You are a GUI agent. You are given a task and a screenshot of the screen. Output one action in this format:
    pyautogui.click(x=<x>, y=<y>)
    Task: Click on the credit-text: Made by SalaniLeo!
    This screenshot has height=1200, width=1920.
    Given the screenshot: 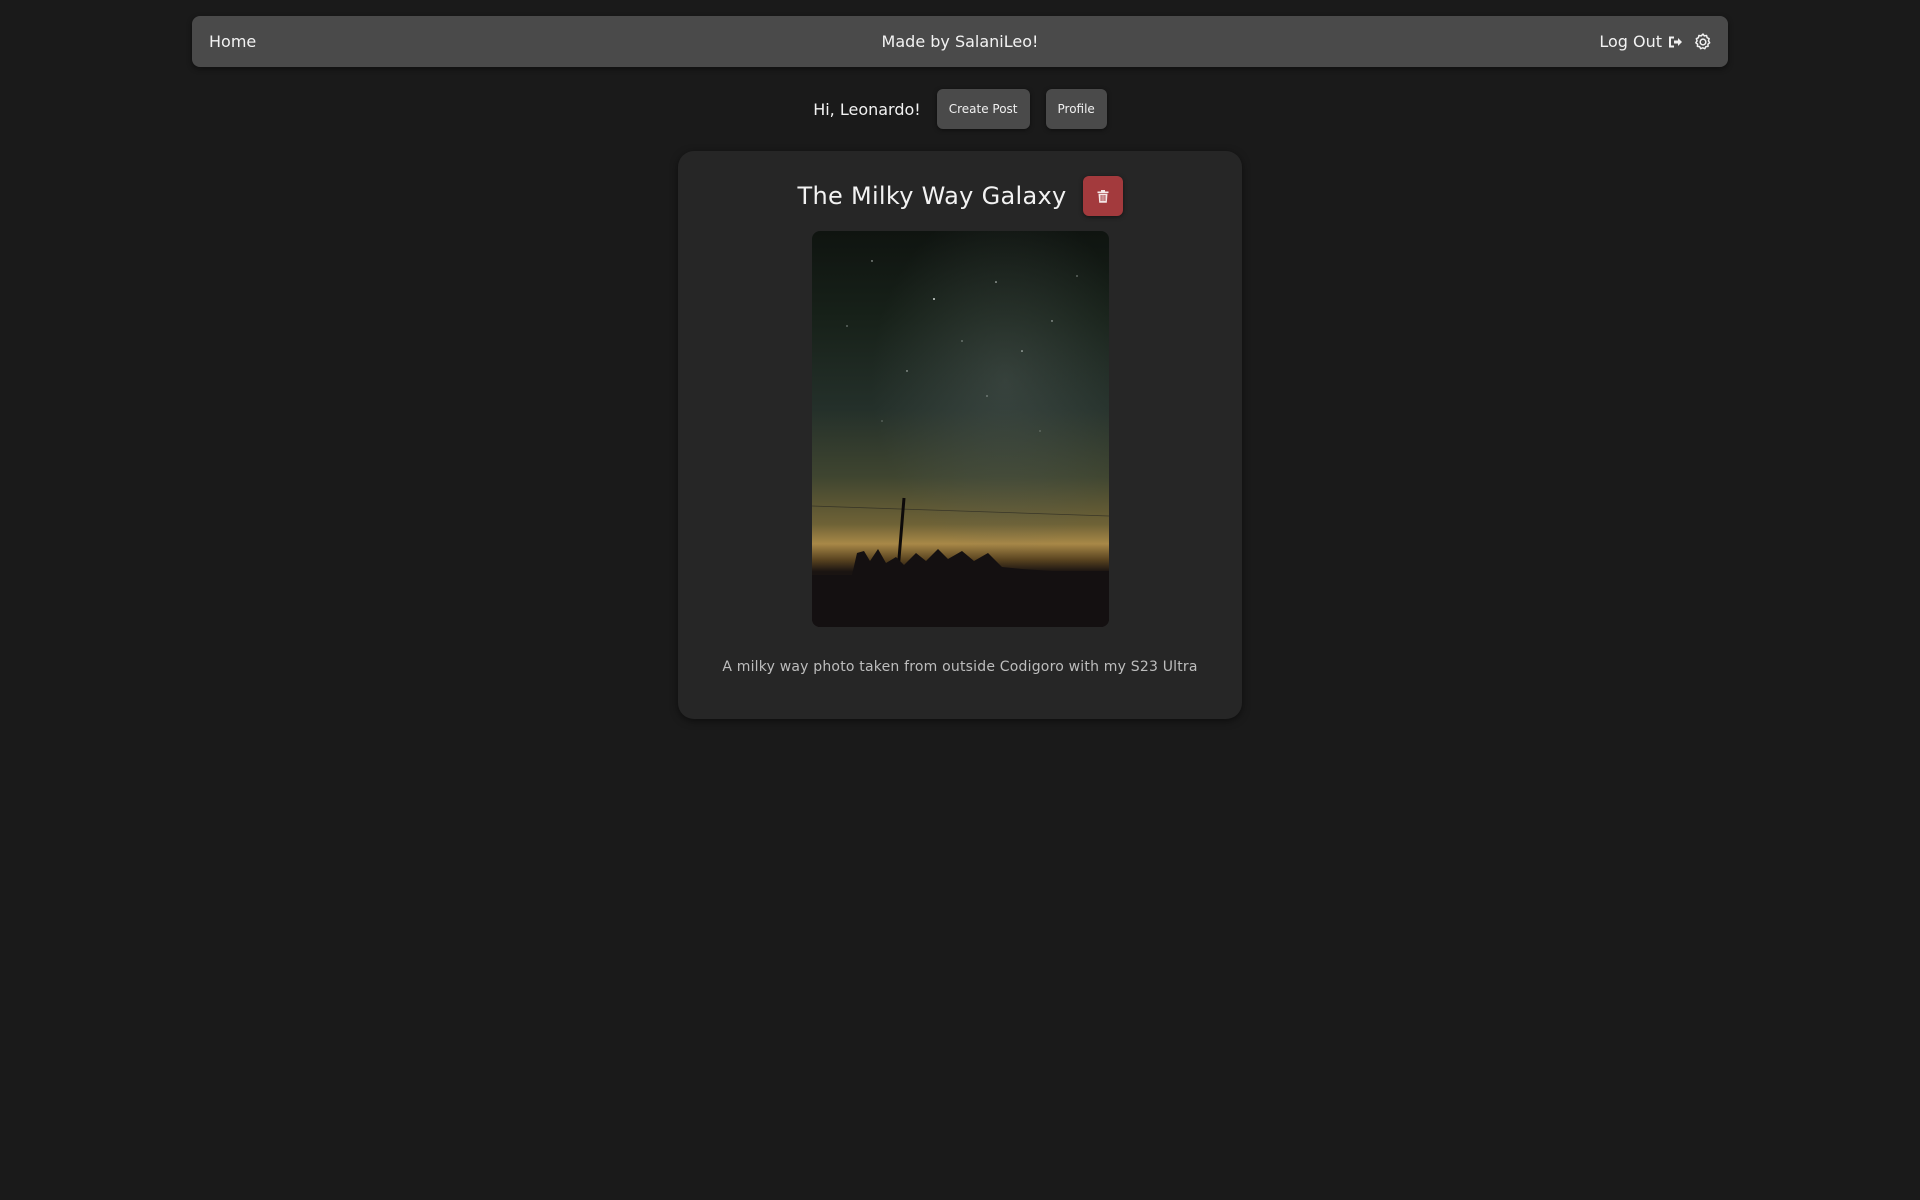 What is the action you would take?
    pyautogui.click(x=960, y=41)
    